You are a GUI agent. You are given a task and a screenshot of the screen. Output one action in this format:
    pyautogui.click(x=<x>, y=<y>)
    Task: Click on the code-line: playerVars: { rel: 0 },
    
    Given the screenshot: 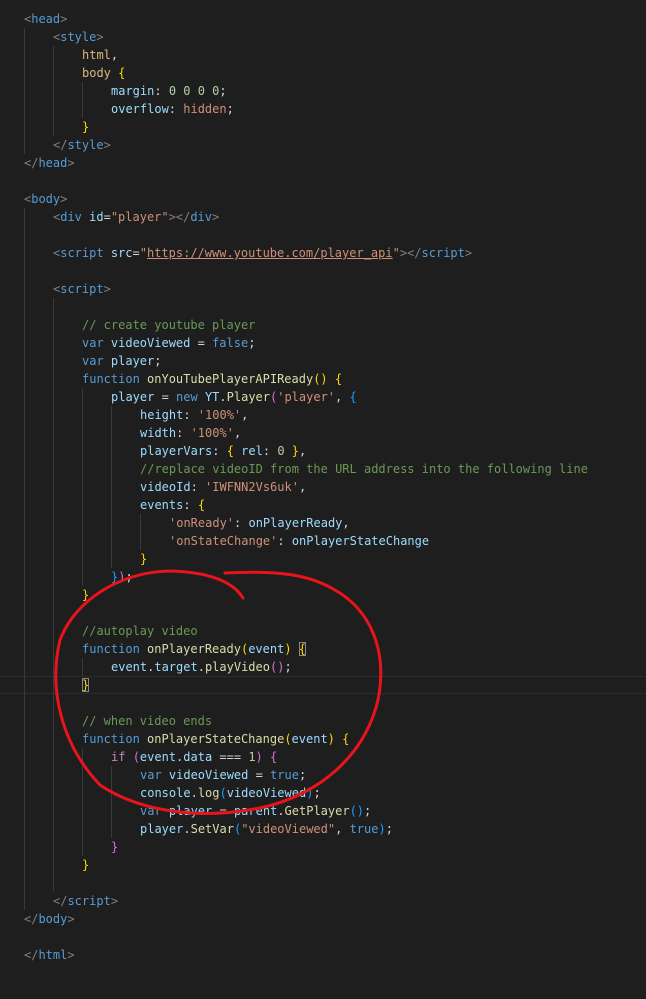 What is the action you would take?
    pyautogui.click(x=335, y=451)
    